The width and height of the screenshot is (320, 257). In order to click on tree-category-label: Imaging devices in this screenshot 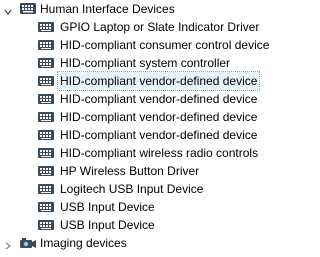, I will do `click(83, 243)`.